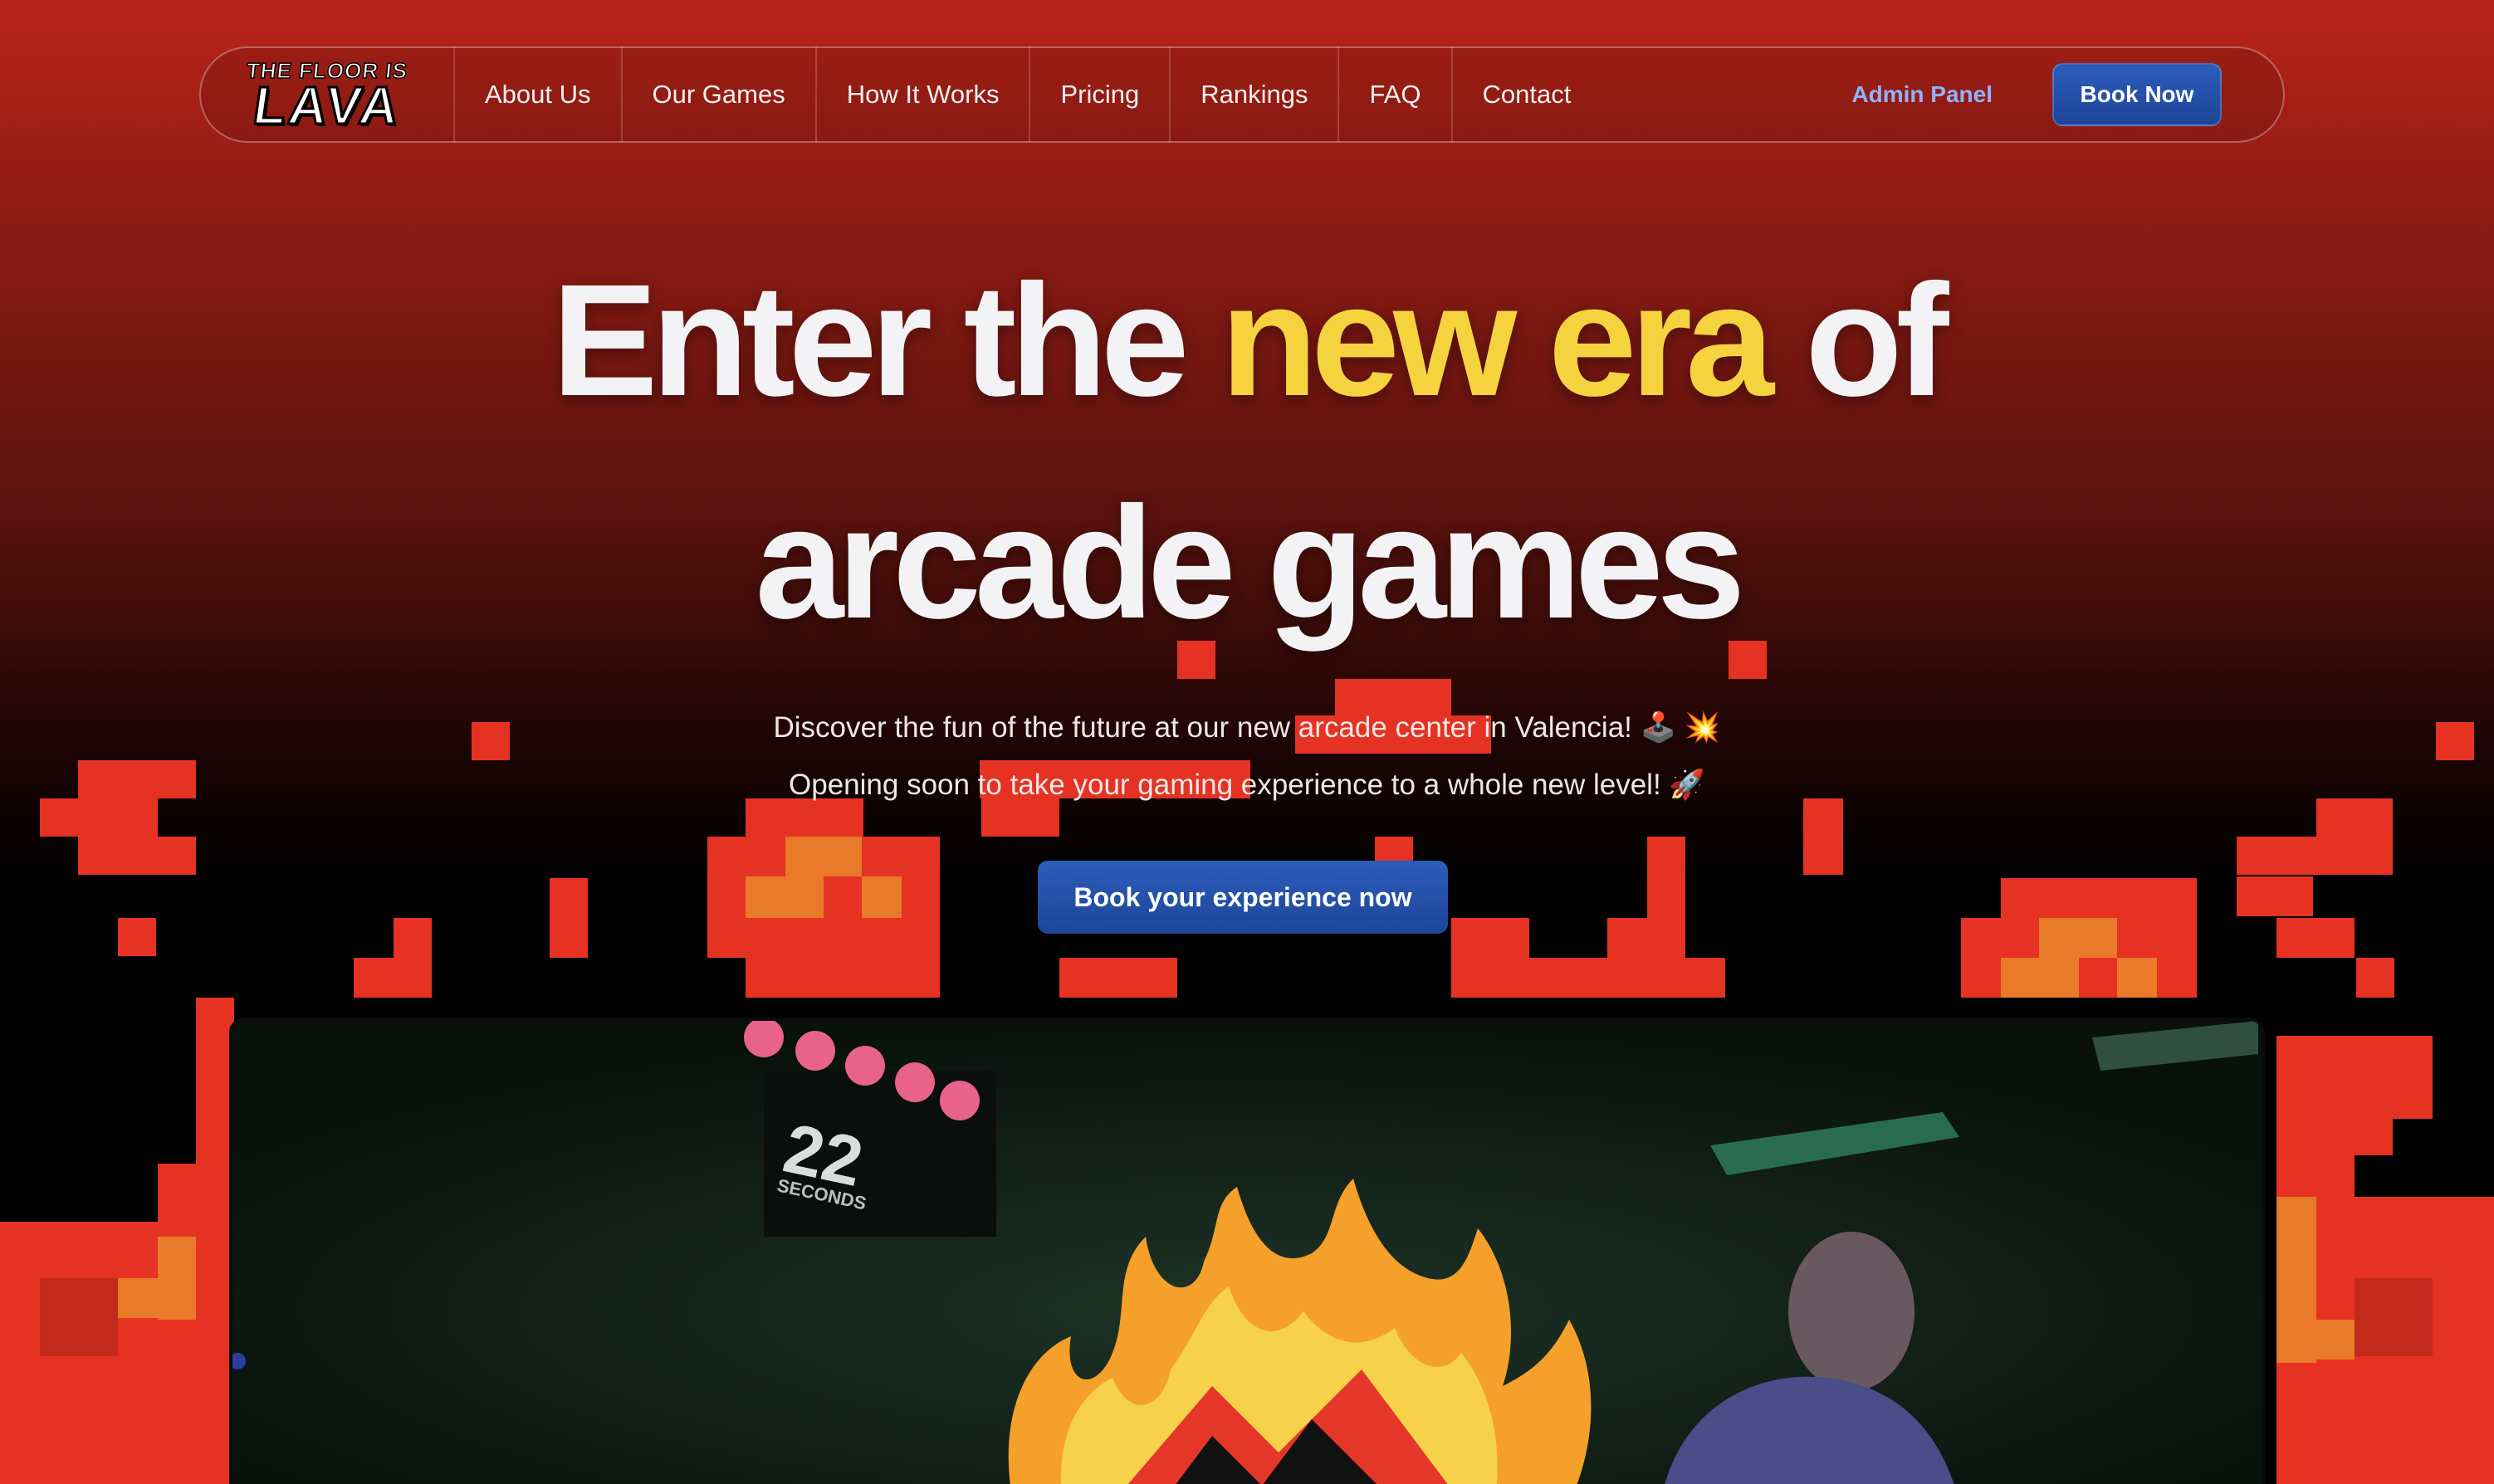 This screenshot has width=2494, height=1484. I want to click on hero-title-part-1: Enter the, so click(885, 340).